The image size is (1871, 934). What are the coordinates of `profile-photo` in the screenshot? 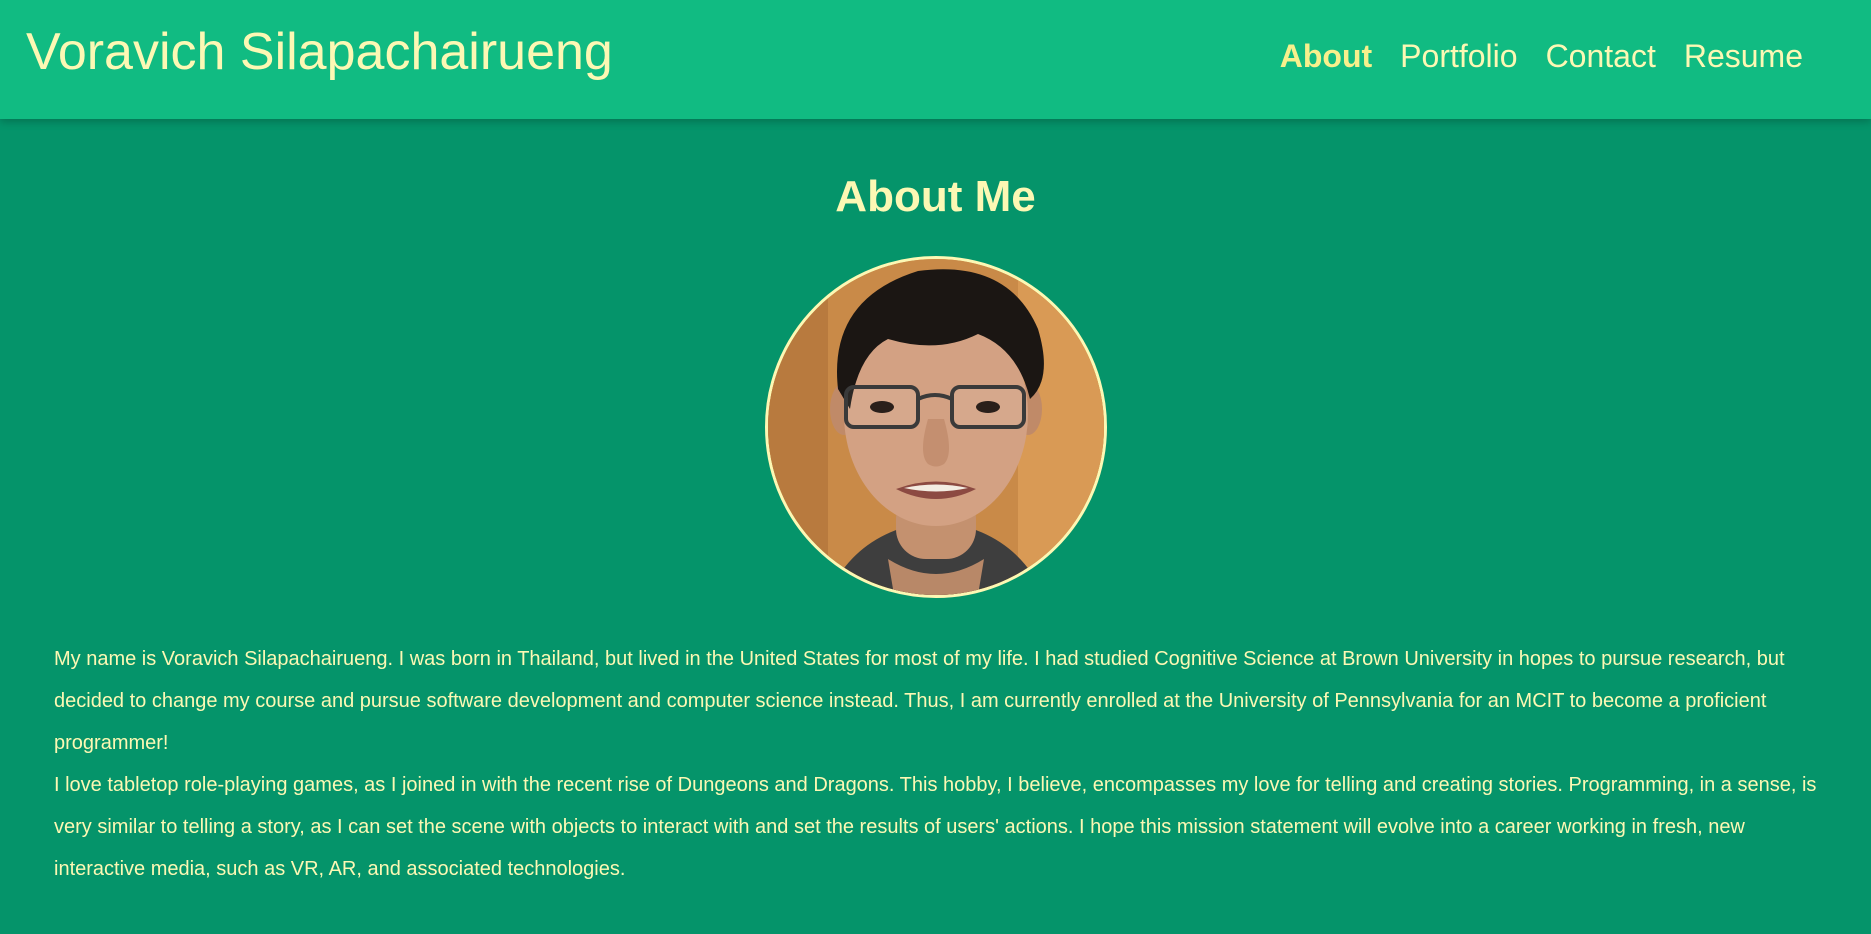 It's located at (936, 427).